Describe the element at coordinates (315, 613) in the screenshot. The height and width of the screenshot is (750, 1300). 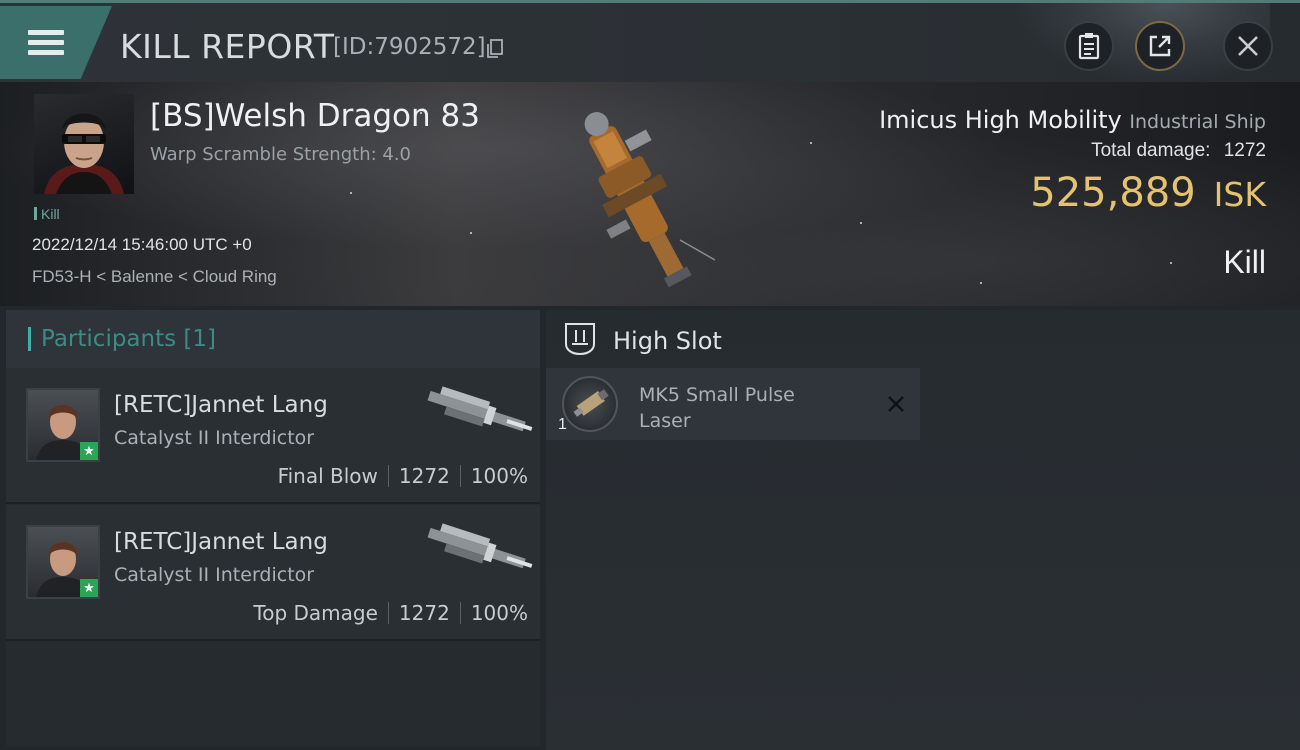
I see `participant-role: Top Damage` at that location.